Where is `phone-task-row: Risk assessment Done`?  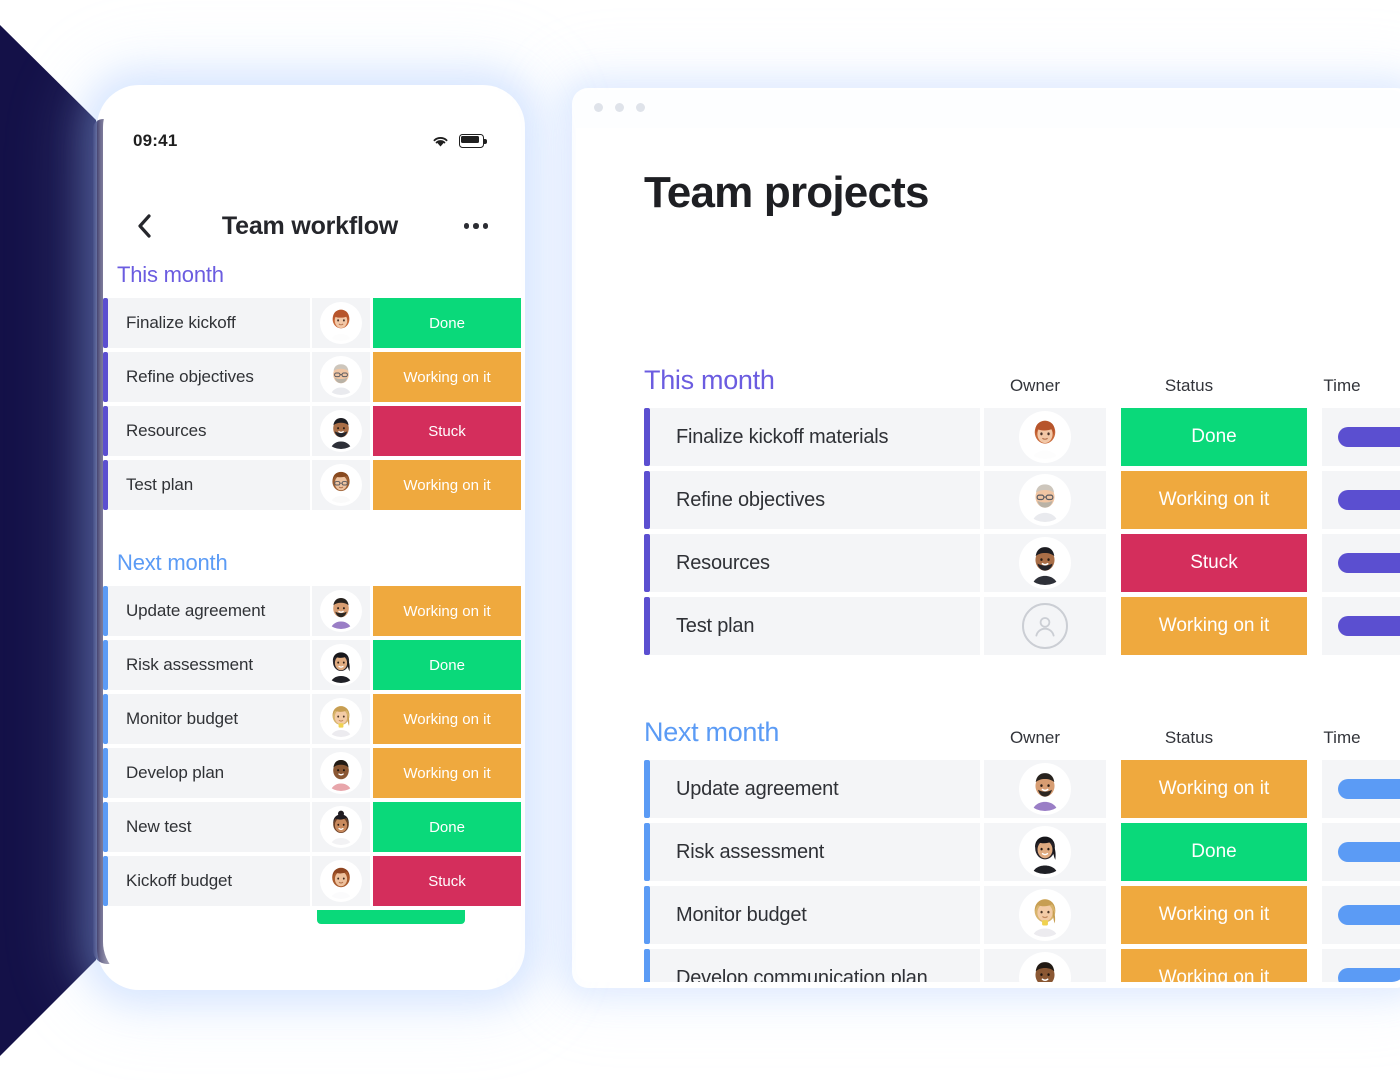
phone-task-row: Risk assessment Done is located at coordinates (312, 665).